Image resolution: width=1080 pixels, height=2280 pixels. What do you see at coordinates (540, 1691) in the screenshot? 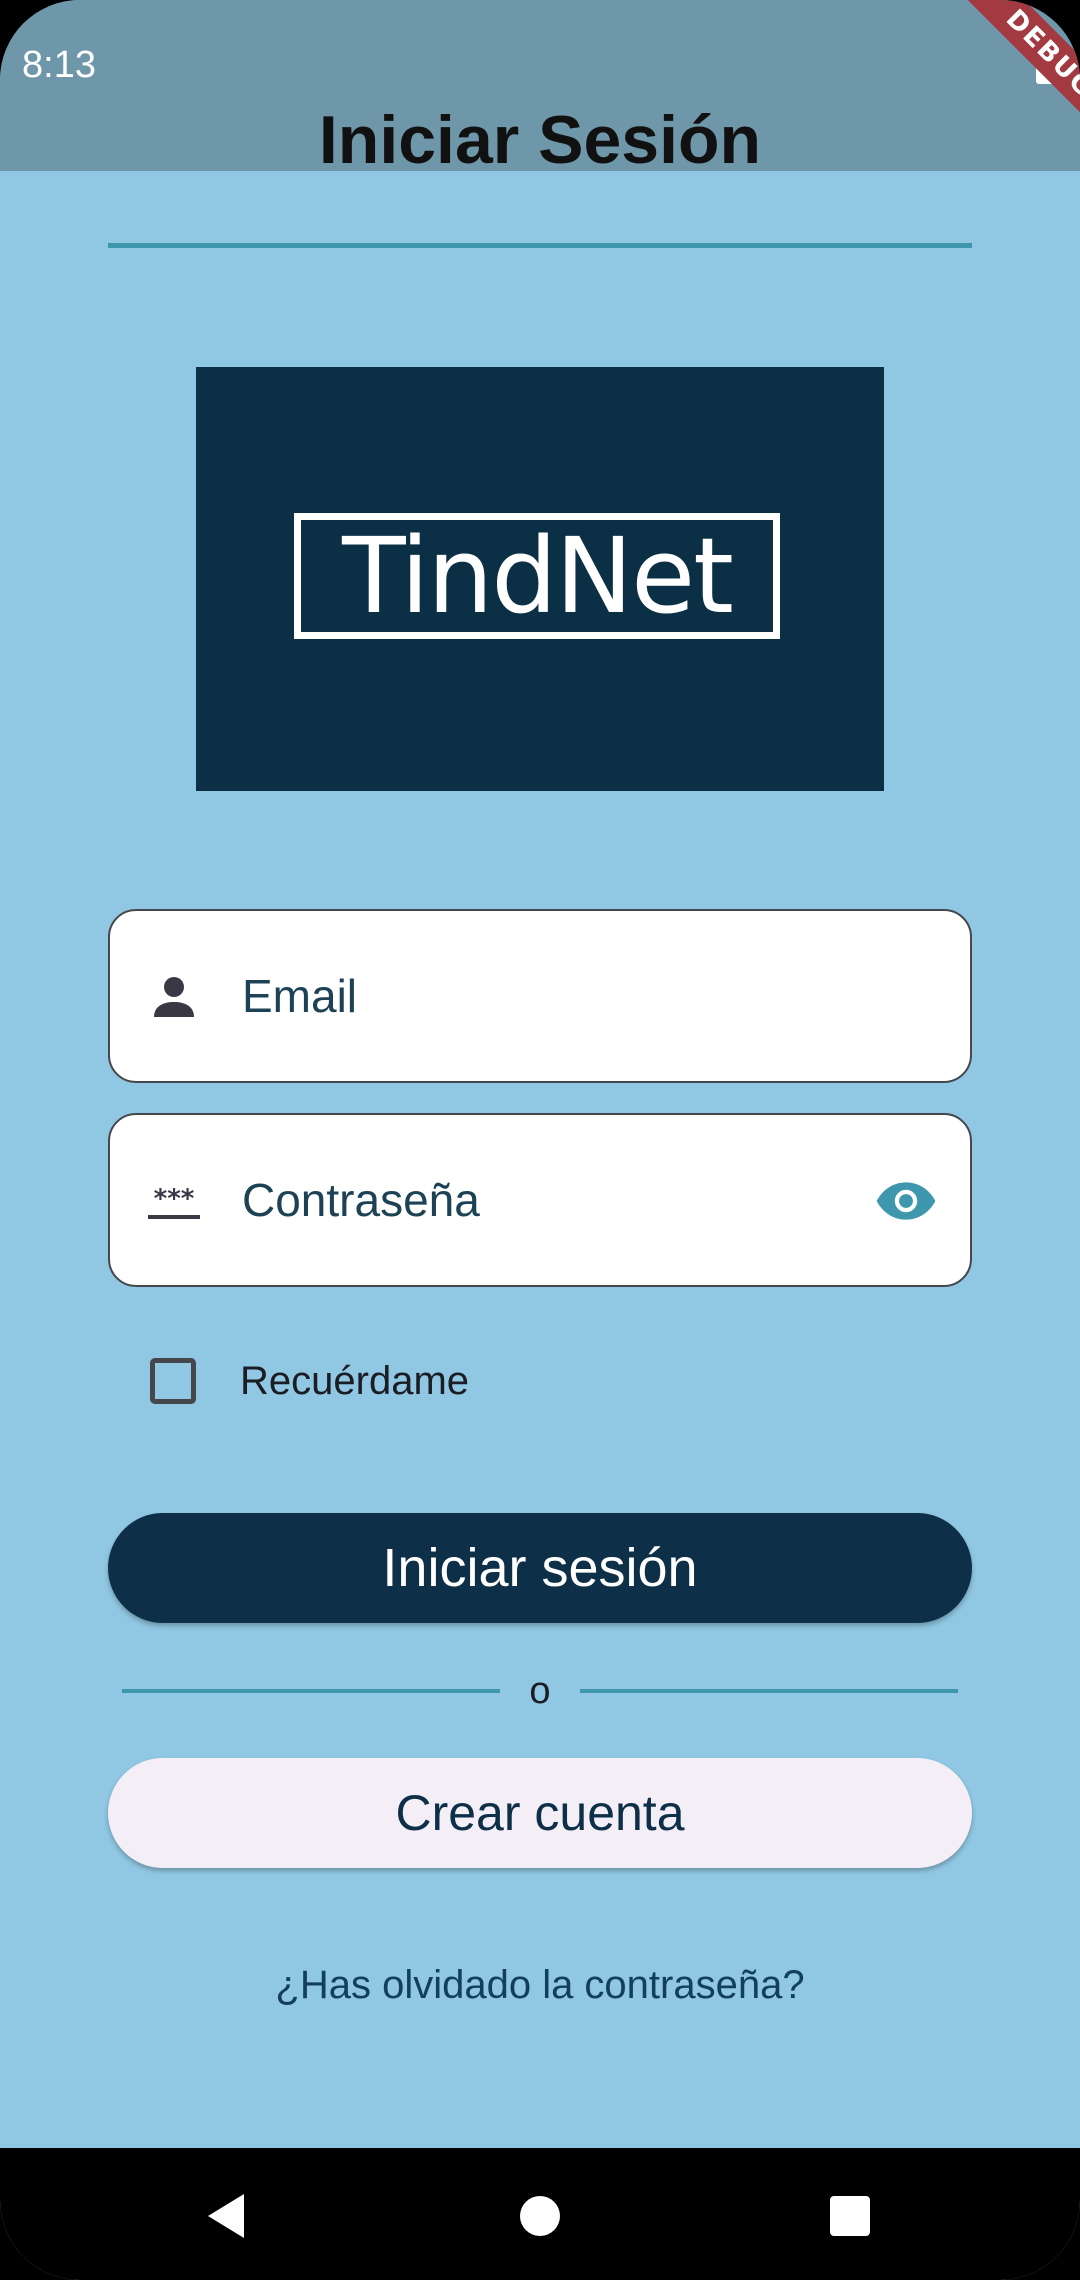
I see `separator-text: o` at bounding box center [540, 1691].